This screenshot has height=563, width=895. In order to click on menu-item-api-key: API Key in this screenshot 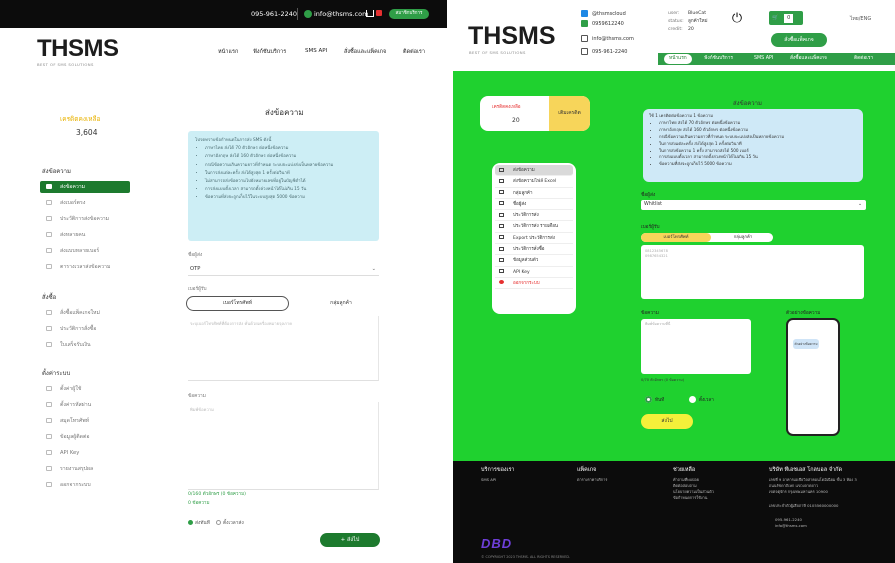, I will do `click(534, 272)`.